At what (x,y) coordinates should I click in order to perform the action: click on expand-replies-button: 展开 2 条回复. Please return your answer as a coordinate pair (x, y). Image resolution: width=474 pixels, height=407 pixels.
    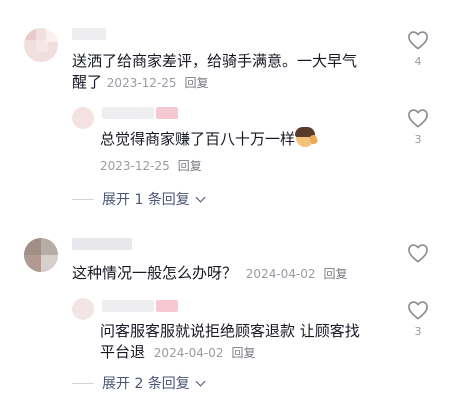
    Looking at the image, I should click on (139, 383).